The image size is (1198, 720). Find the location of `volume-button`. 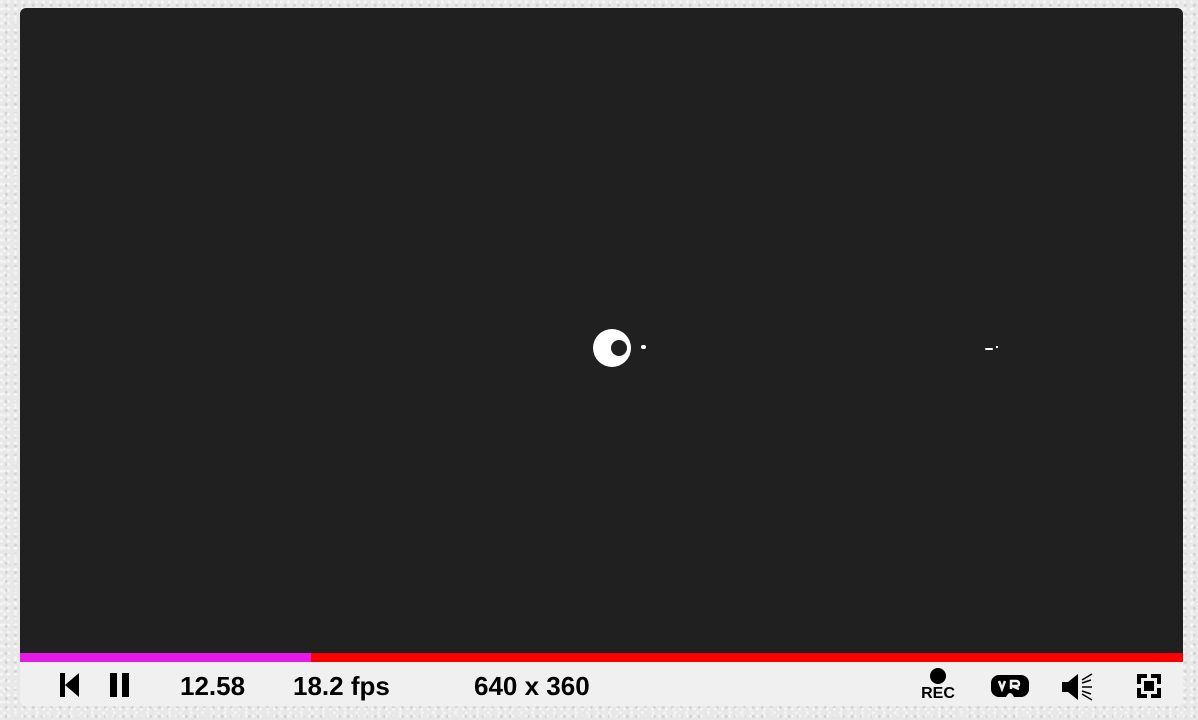

volume-button is located at coordinates (1077, 687).